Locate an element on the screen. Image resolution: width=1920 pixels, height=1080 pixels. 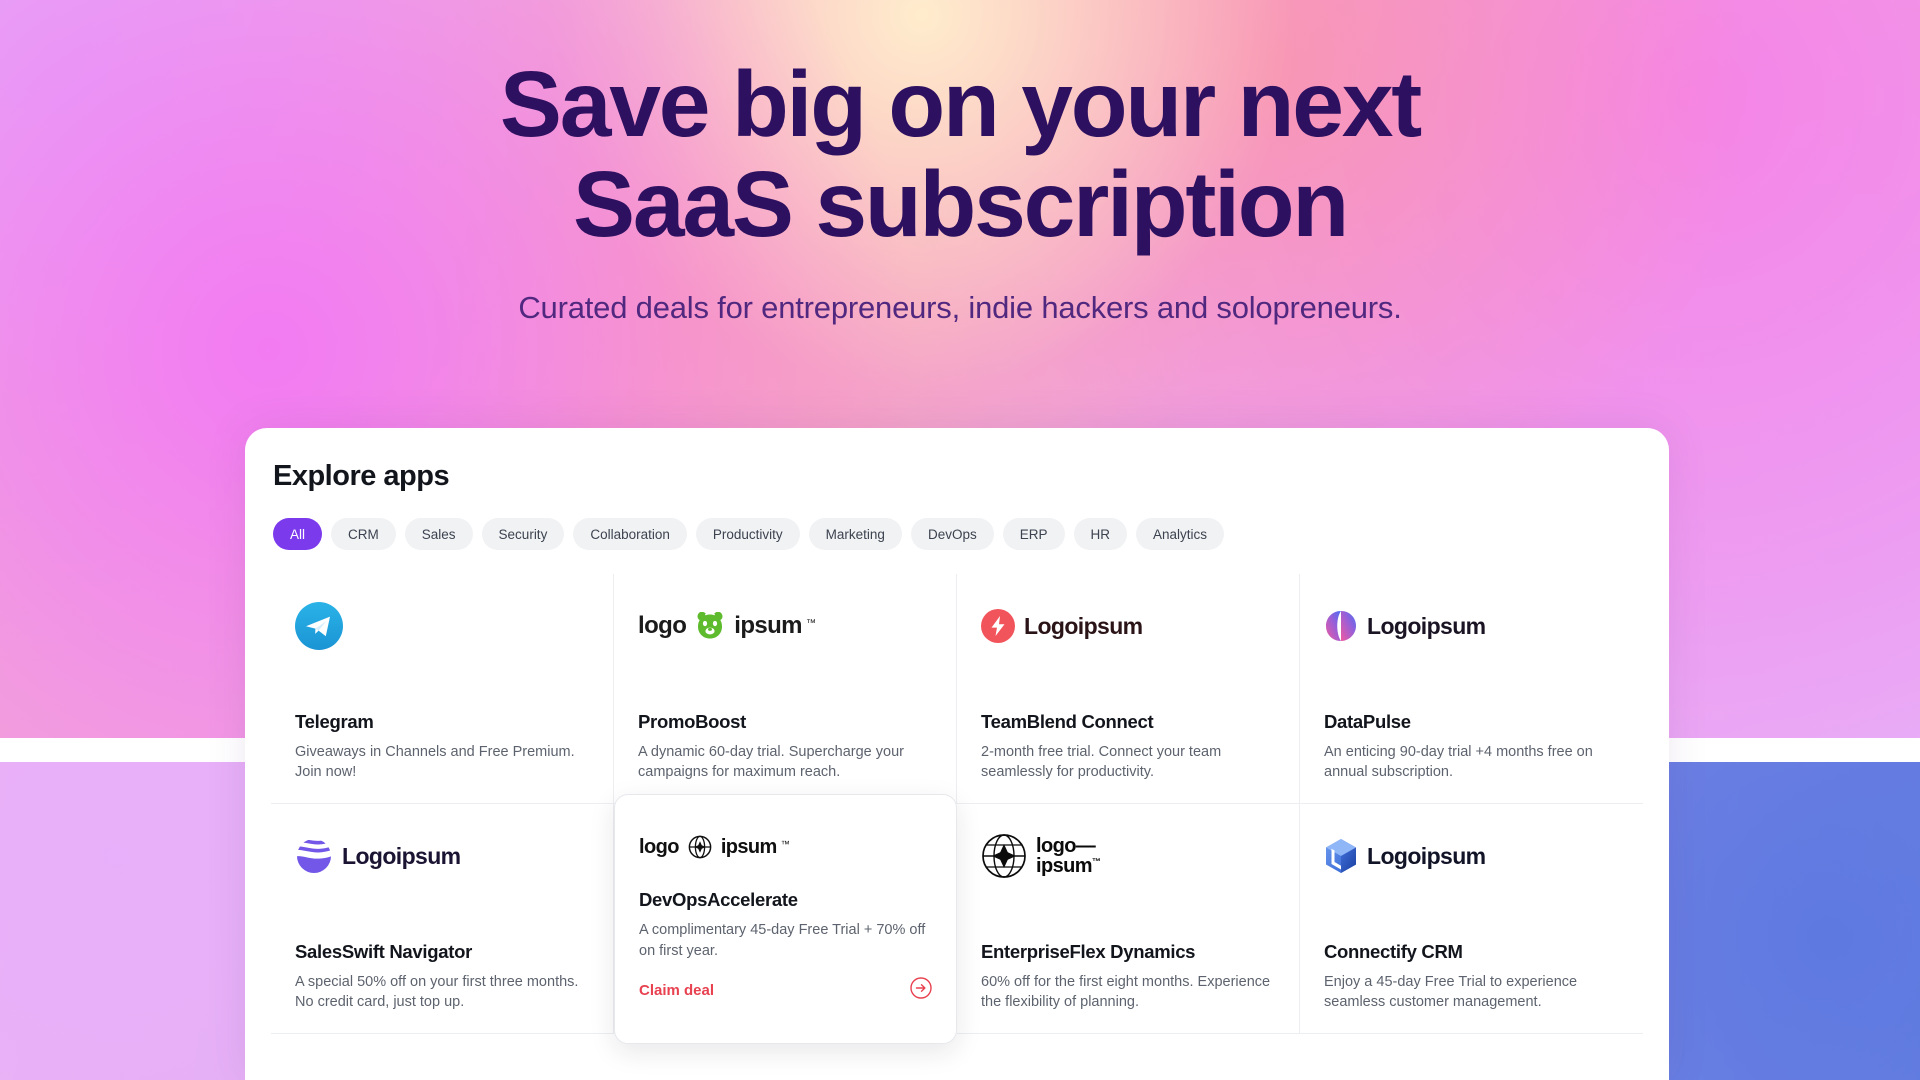
wave-circle-icon is located at coordinates (314, 856).